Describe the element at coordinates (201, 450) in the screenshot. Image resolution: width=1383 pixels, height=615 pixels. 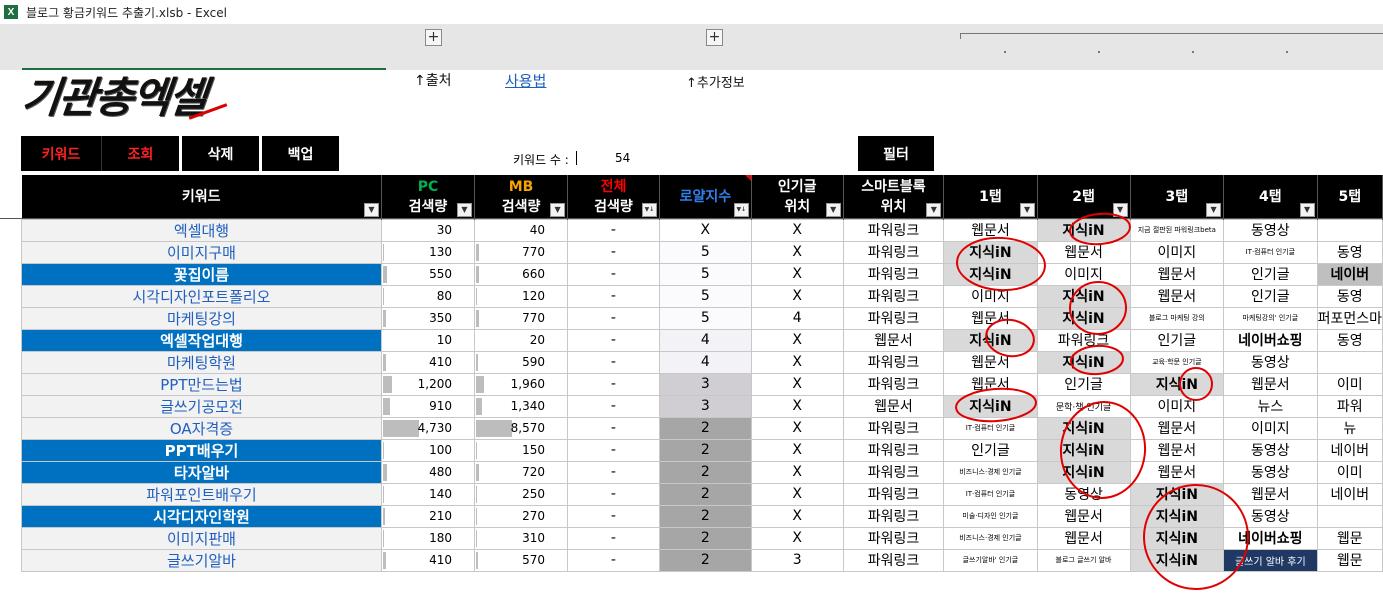
I see `keyword-cell: PPT배우기` at that location.